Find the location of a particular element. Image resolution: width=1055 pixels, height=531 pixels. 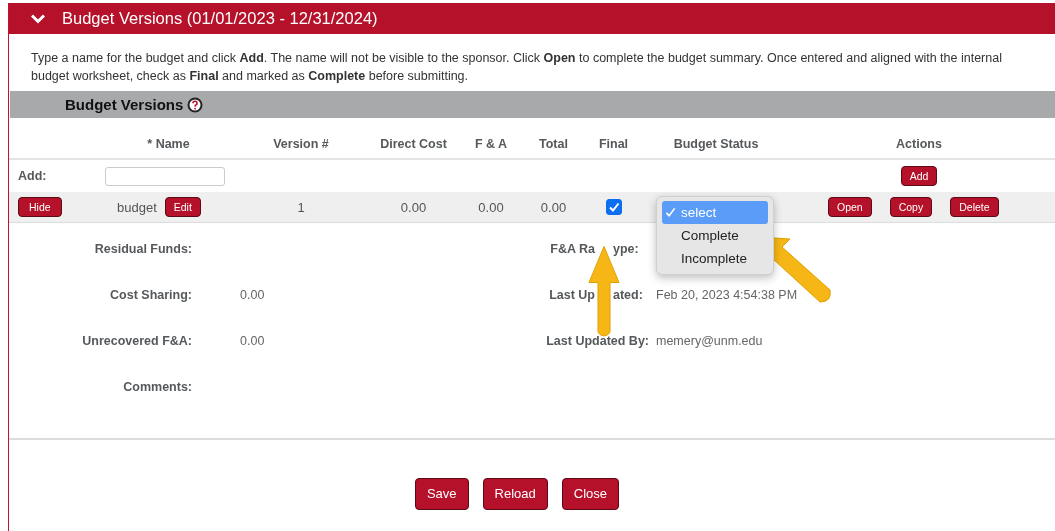

check-icon is located at coordinates (670, 212).